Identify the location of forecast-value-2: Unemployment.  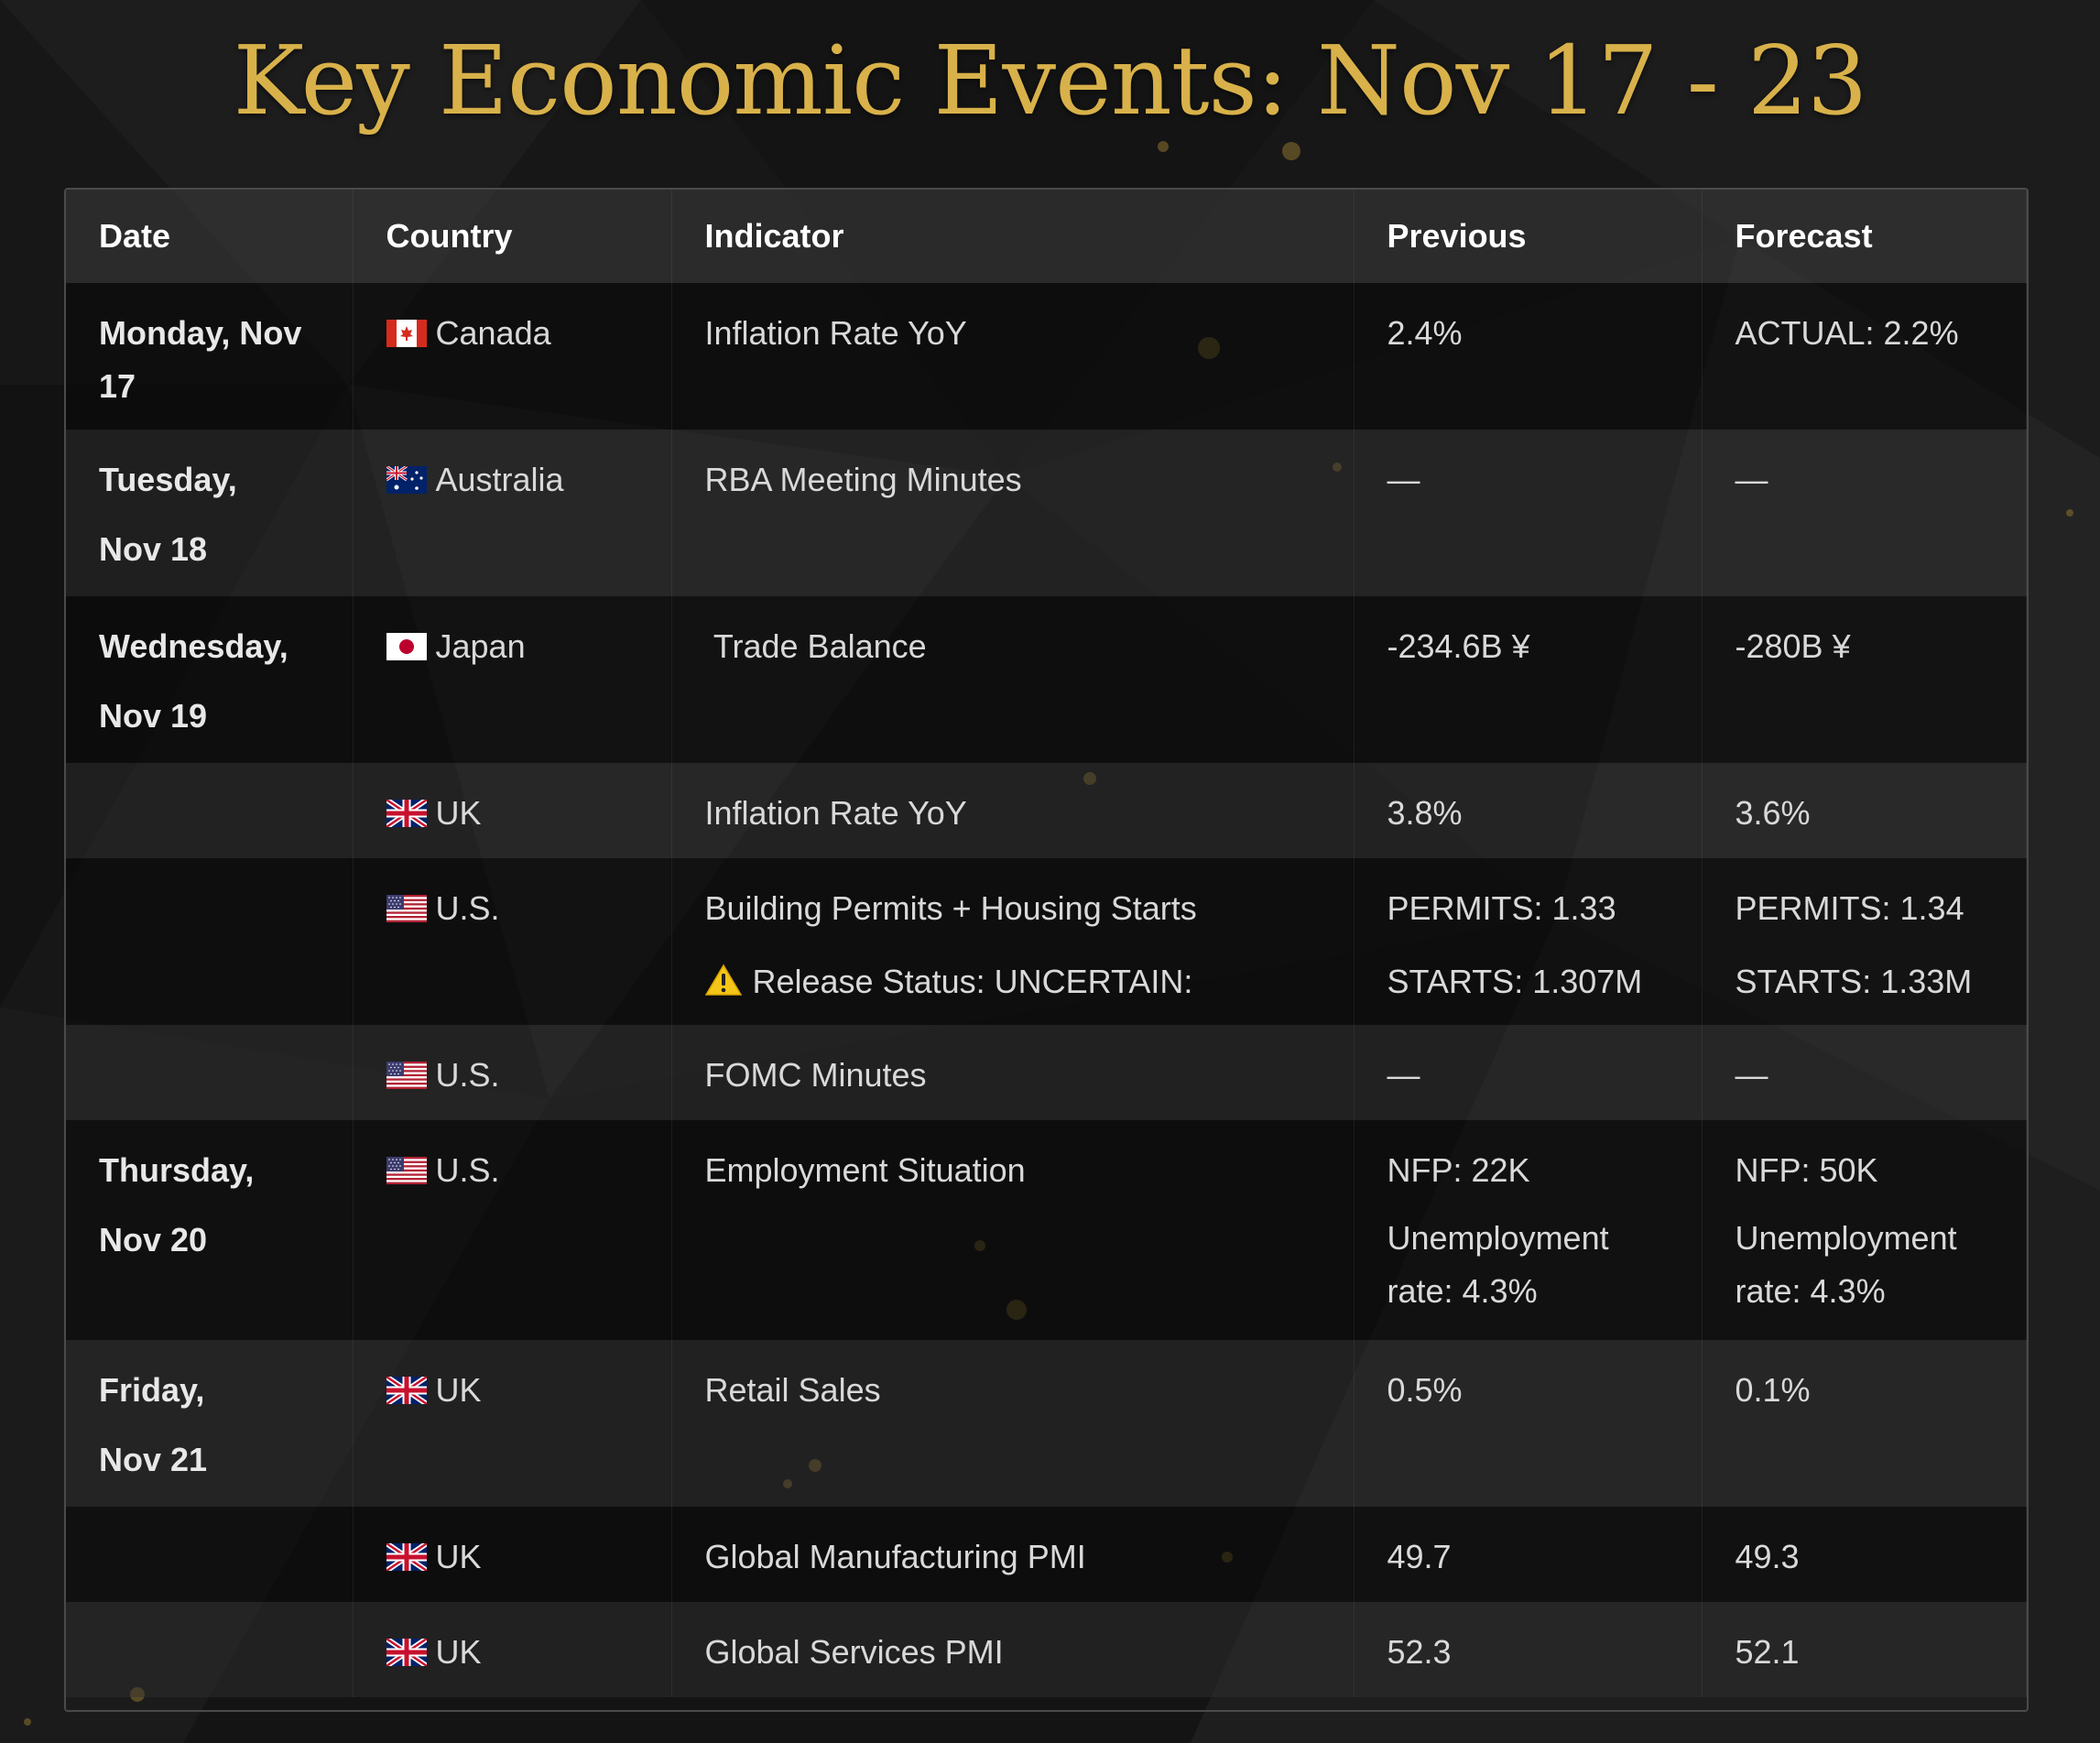
(1846, 1238).